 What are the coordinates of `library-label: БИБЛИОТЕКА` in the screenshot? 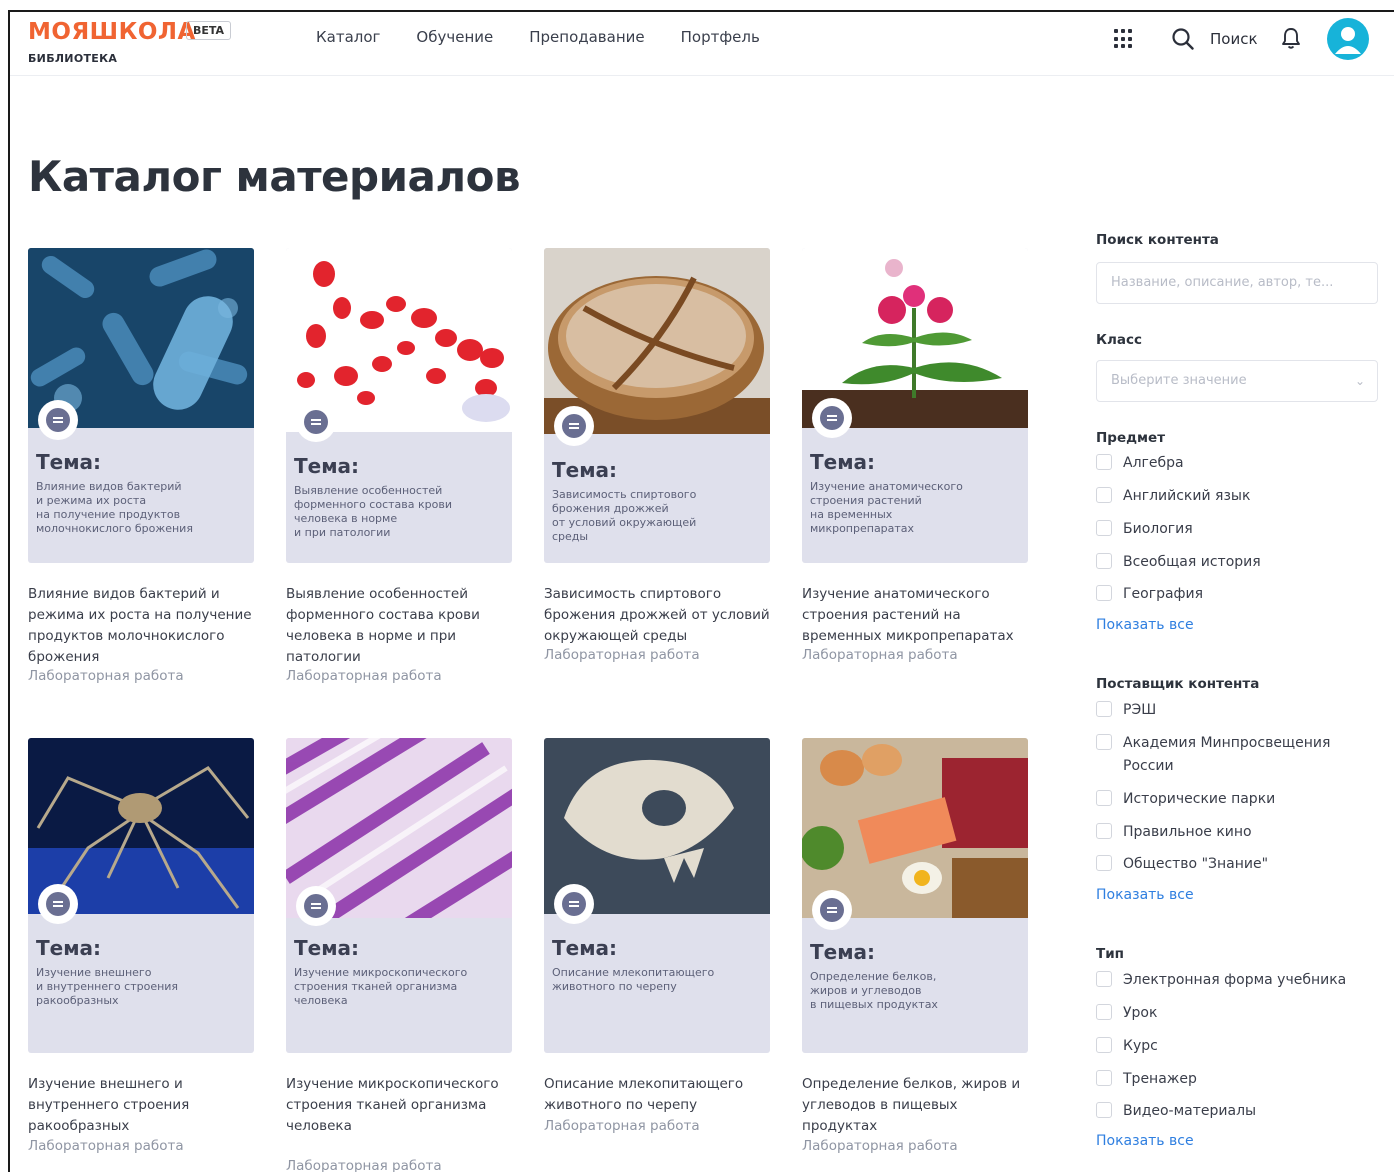 It's located at (73, 58).